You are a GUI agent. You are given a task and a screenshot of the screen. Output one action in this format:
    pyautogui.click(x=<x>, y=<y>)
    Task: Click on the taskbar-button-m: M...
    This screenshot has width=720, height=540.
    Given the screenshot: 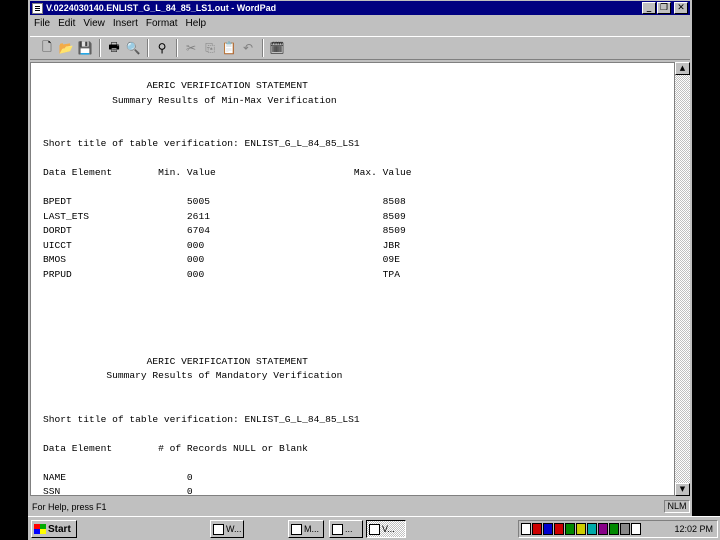 What is the action you would take?
    pyautogui.click(x=306, y=529)
    